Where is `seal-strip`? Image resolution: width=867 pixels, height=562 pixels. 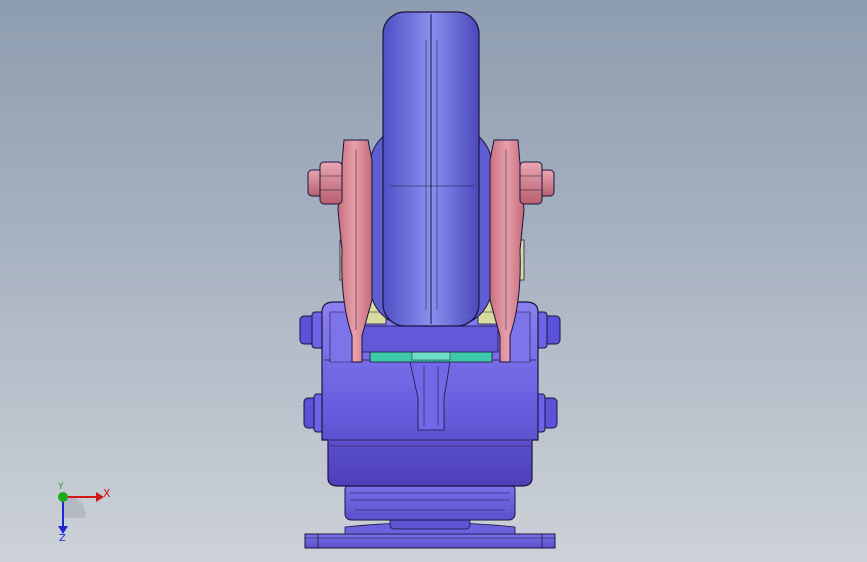
seal-strip is located at coordinates (430, 344).